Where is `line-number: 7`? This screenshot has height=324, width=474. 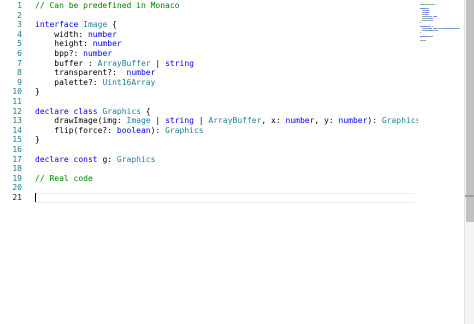 line-number: 7 is located at coordinates (19, 63).